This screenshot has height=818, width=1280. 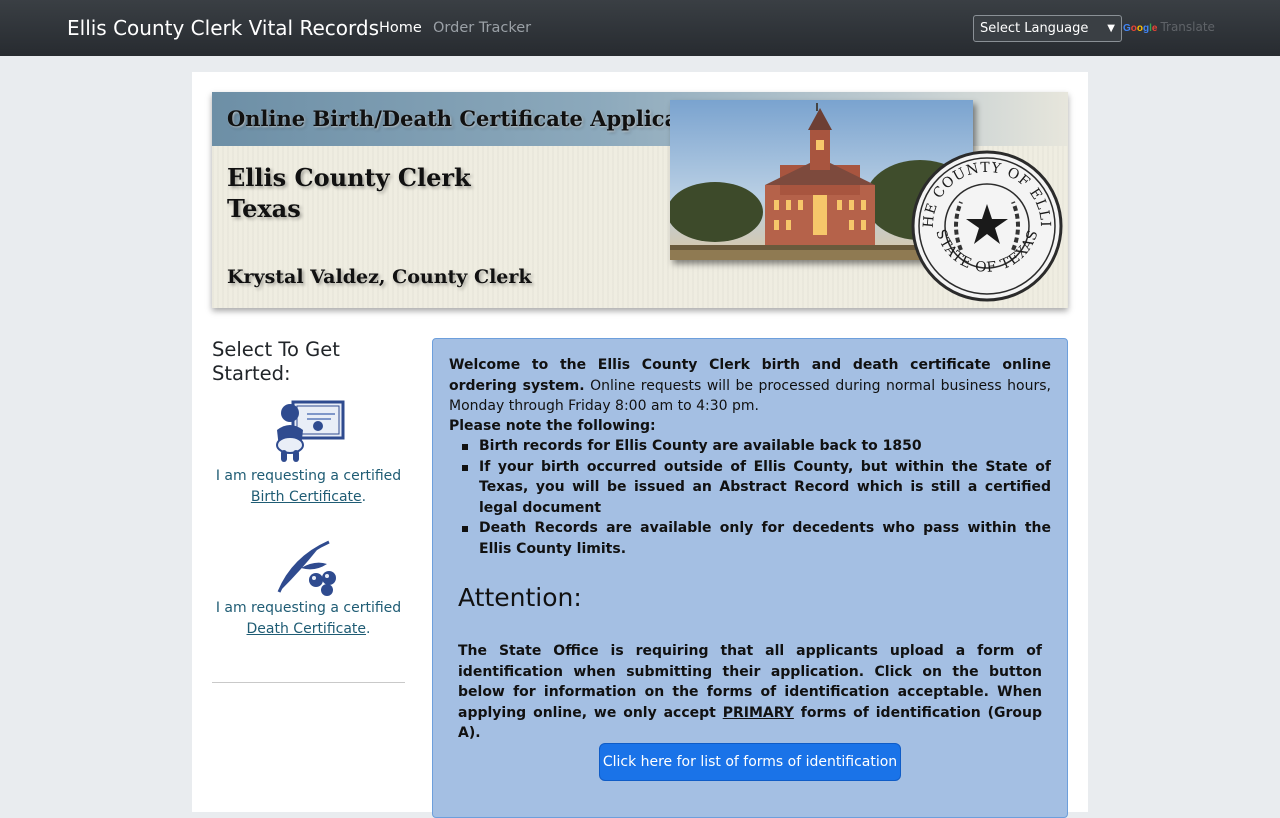 What do you see at coordinates (1034, 28) in the screenshot?
I see `language-select-value: Select Language` at bounding box center [1034, 28].